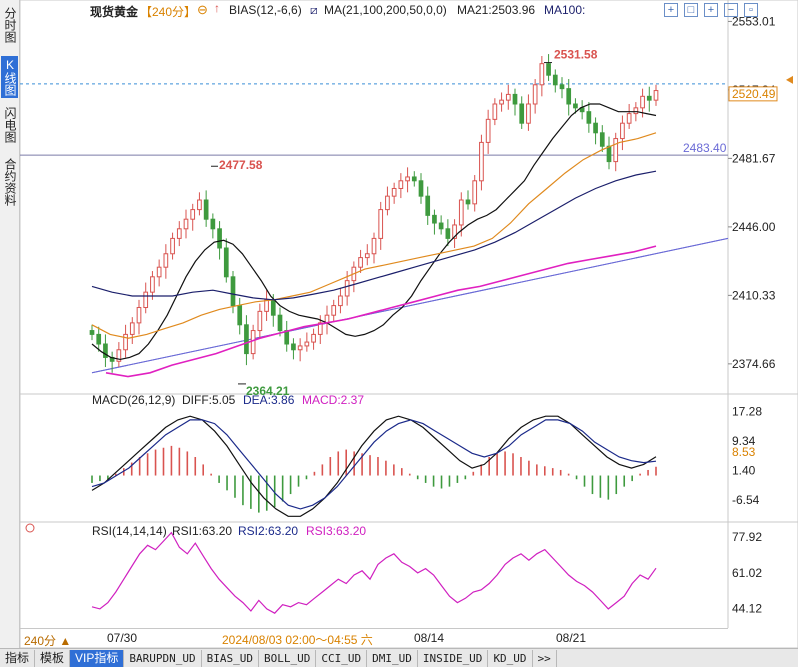 The width and height of the screenshot is (798, 667). What do you see at coordinates (510, 658) in the screenshot?
I see `tab-kd: KD_UD` at bounding box center [510, 658].